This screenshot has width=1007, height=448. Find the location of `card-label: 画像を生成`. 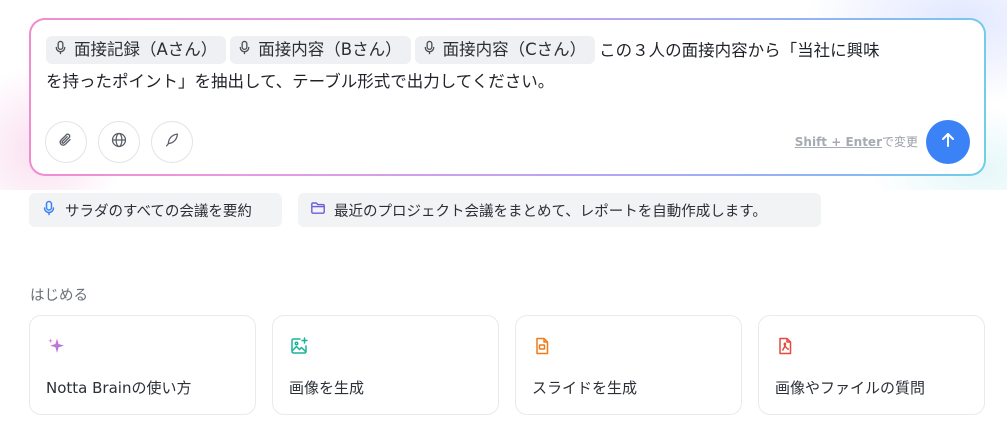

card-label: 画像を生成 is located at coordinates (327, 388).